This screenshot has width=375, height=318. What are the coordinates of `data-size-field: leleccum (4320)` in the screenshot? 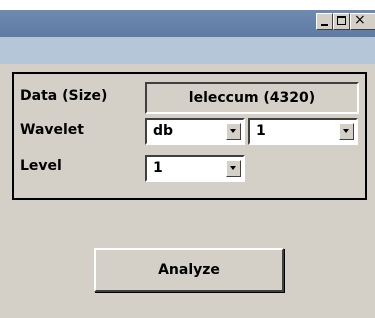 It's located at (252, 98).